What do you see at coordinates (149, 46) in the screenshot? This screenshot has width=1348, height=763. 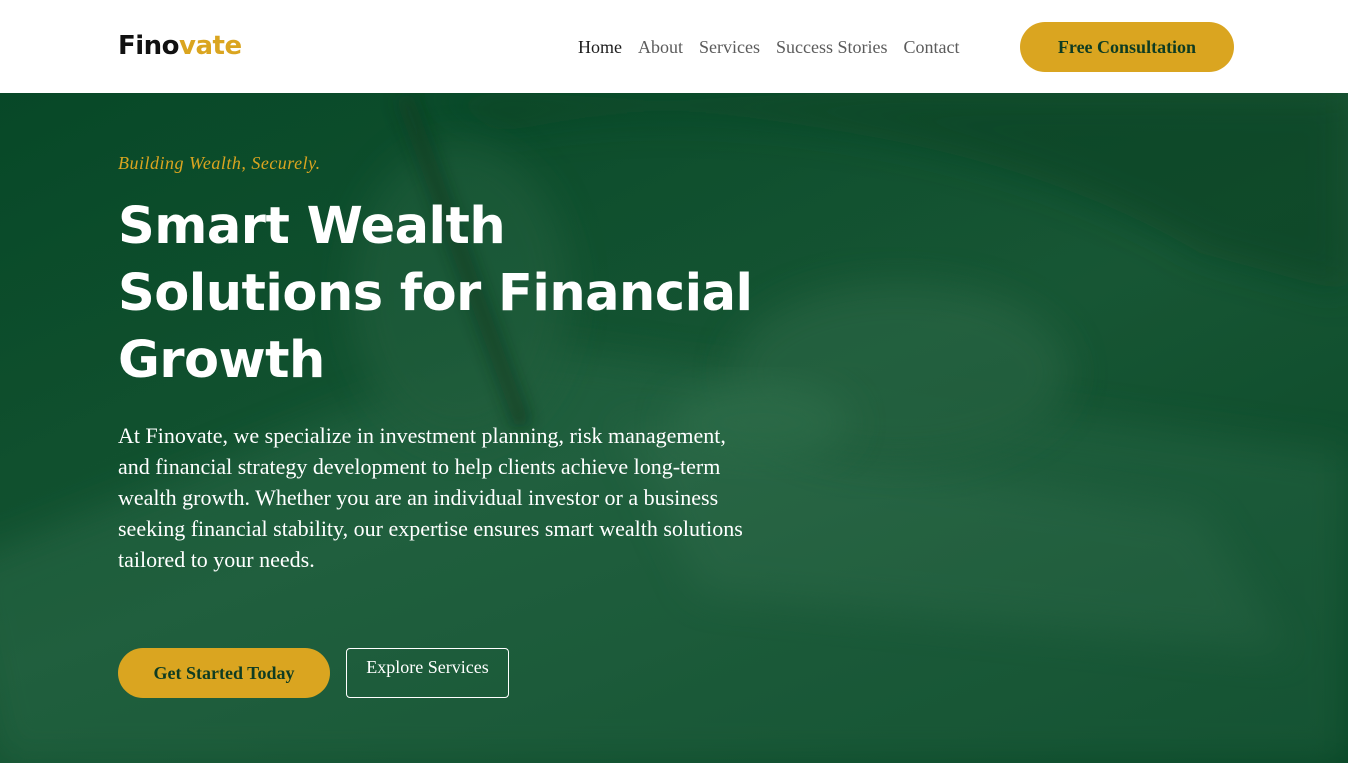 I see `logo-text-primary: Fino` at bounding box center [149, 46].